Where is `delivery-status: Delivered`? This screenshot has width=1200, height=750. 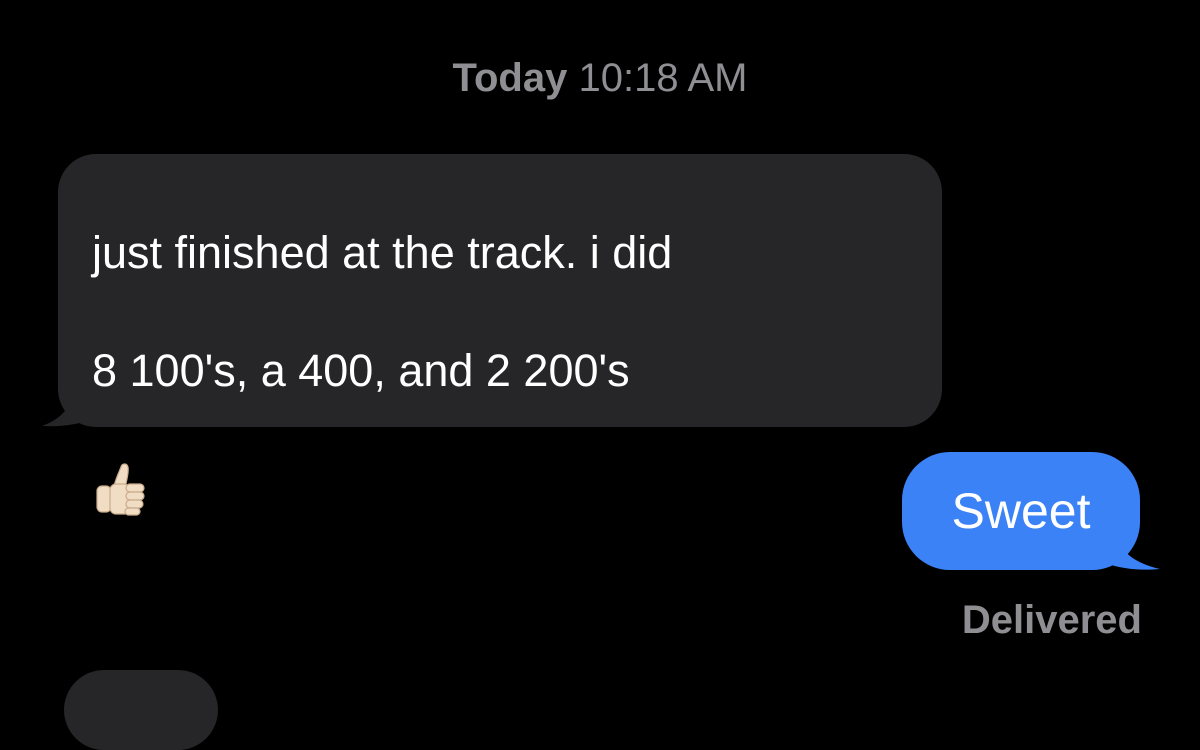 delivery-status: Delivered is located at coordinates (1051, 620).